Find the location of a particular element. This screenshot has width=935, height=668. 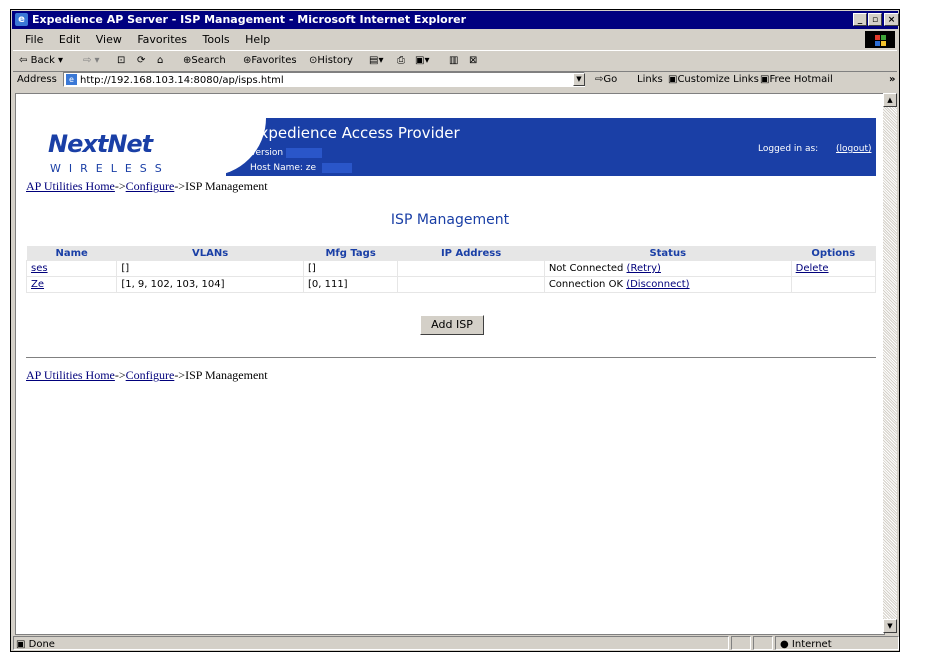

print-icon: ⎙ is located at coordinates (401, 61).